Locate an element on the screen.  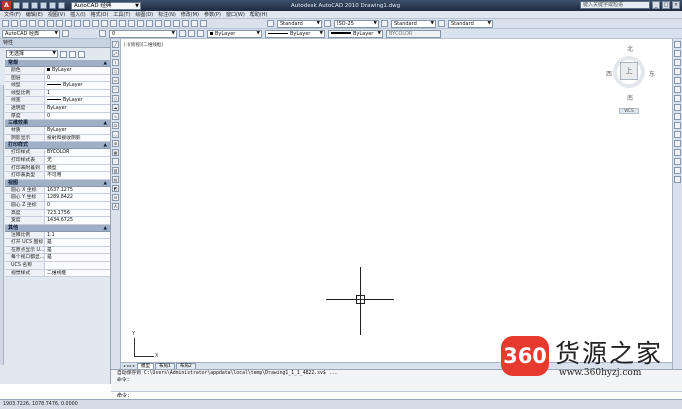
property-value: 投射和接收阴影 is located at coordinates (77, 138).